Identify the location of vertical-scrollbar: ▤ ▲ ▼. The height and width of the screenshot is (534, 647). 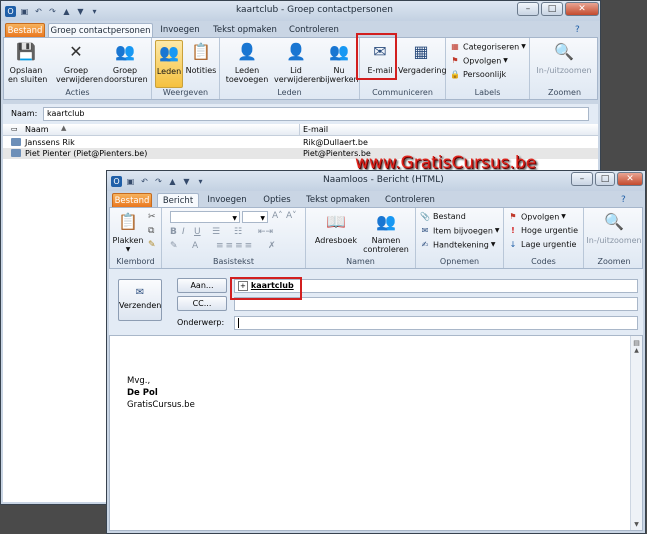
(636, 433).